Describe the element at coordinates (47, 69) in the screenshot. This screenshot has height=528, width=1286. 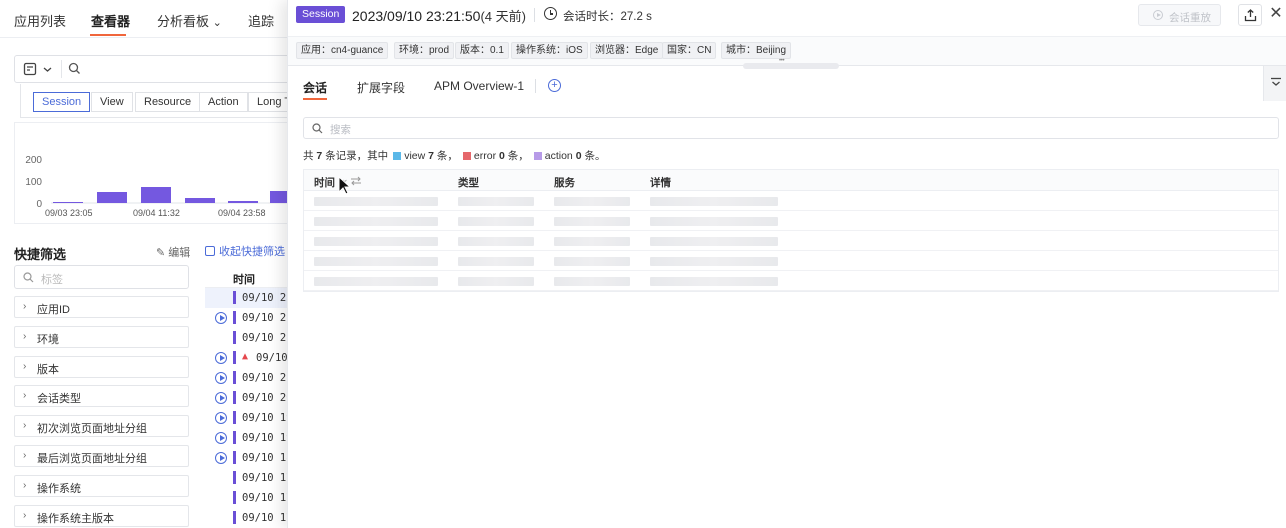
I see `chevron-down-icon` at that location.